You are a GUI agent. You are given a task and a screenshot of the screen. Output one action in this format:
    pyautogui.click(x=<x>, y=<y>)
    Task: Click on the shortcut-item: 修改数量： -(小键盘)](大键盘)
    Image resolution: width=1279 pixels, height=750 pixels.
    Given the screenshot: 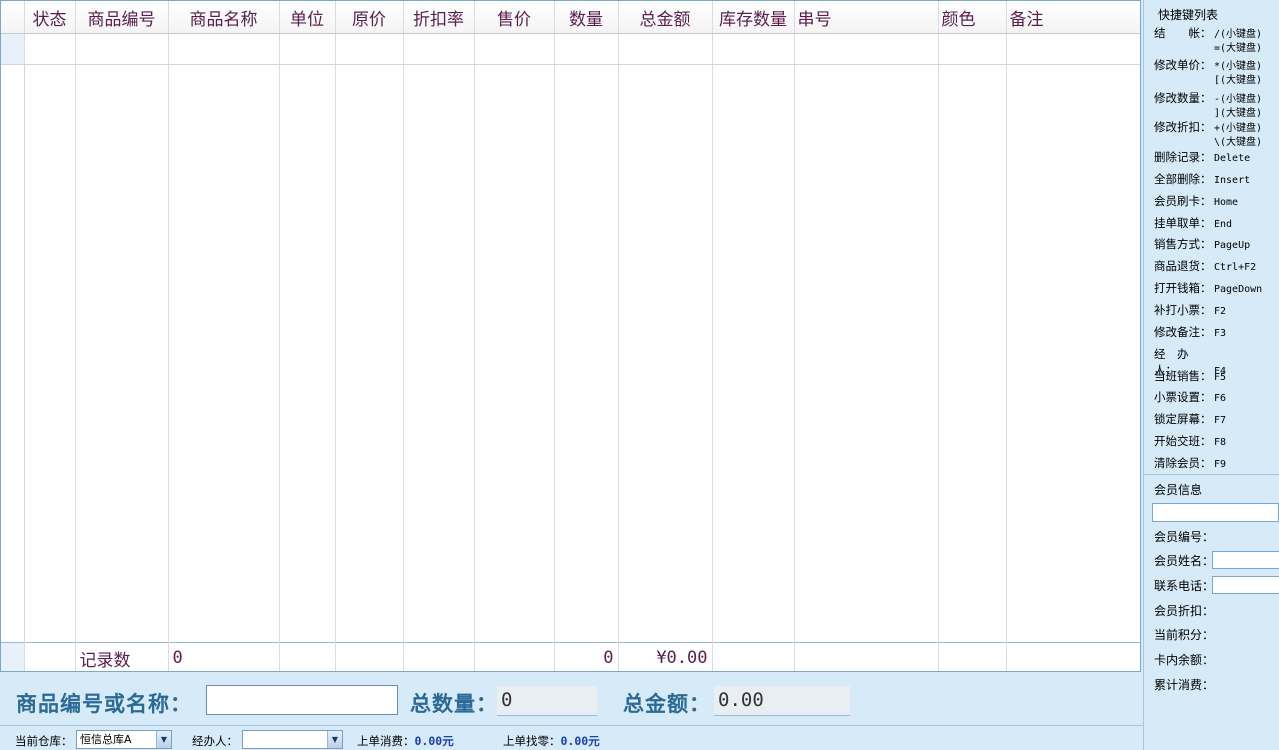 What is the action you would take?
    pyautogui.click(x=1208, y=104)
    